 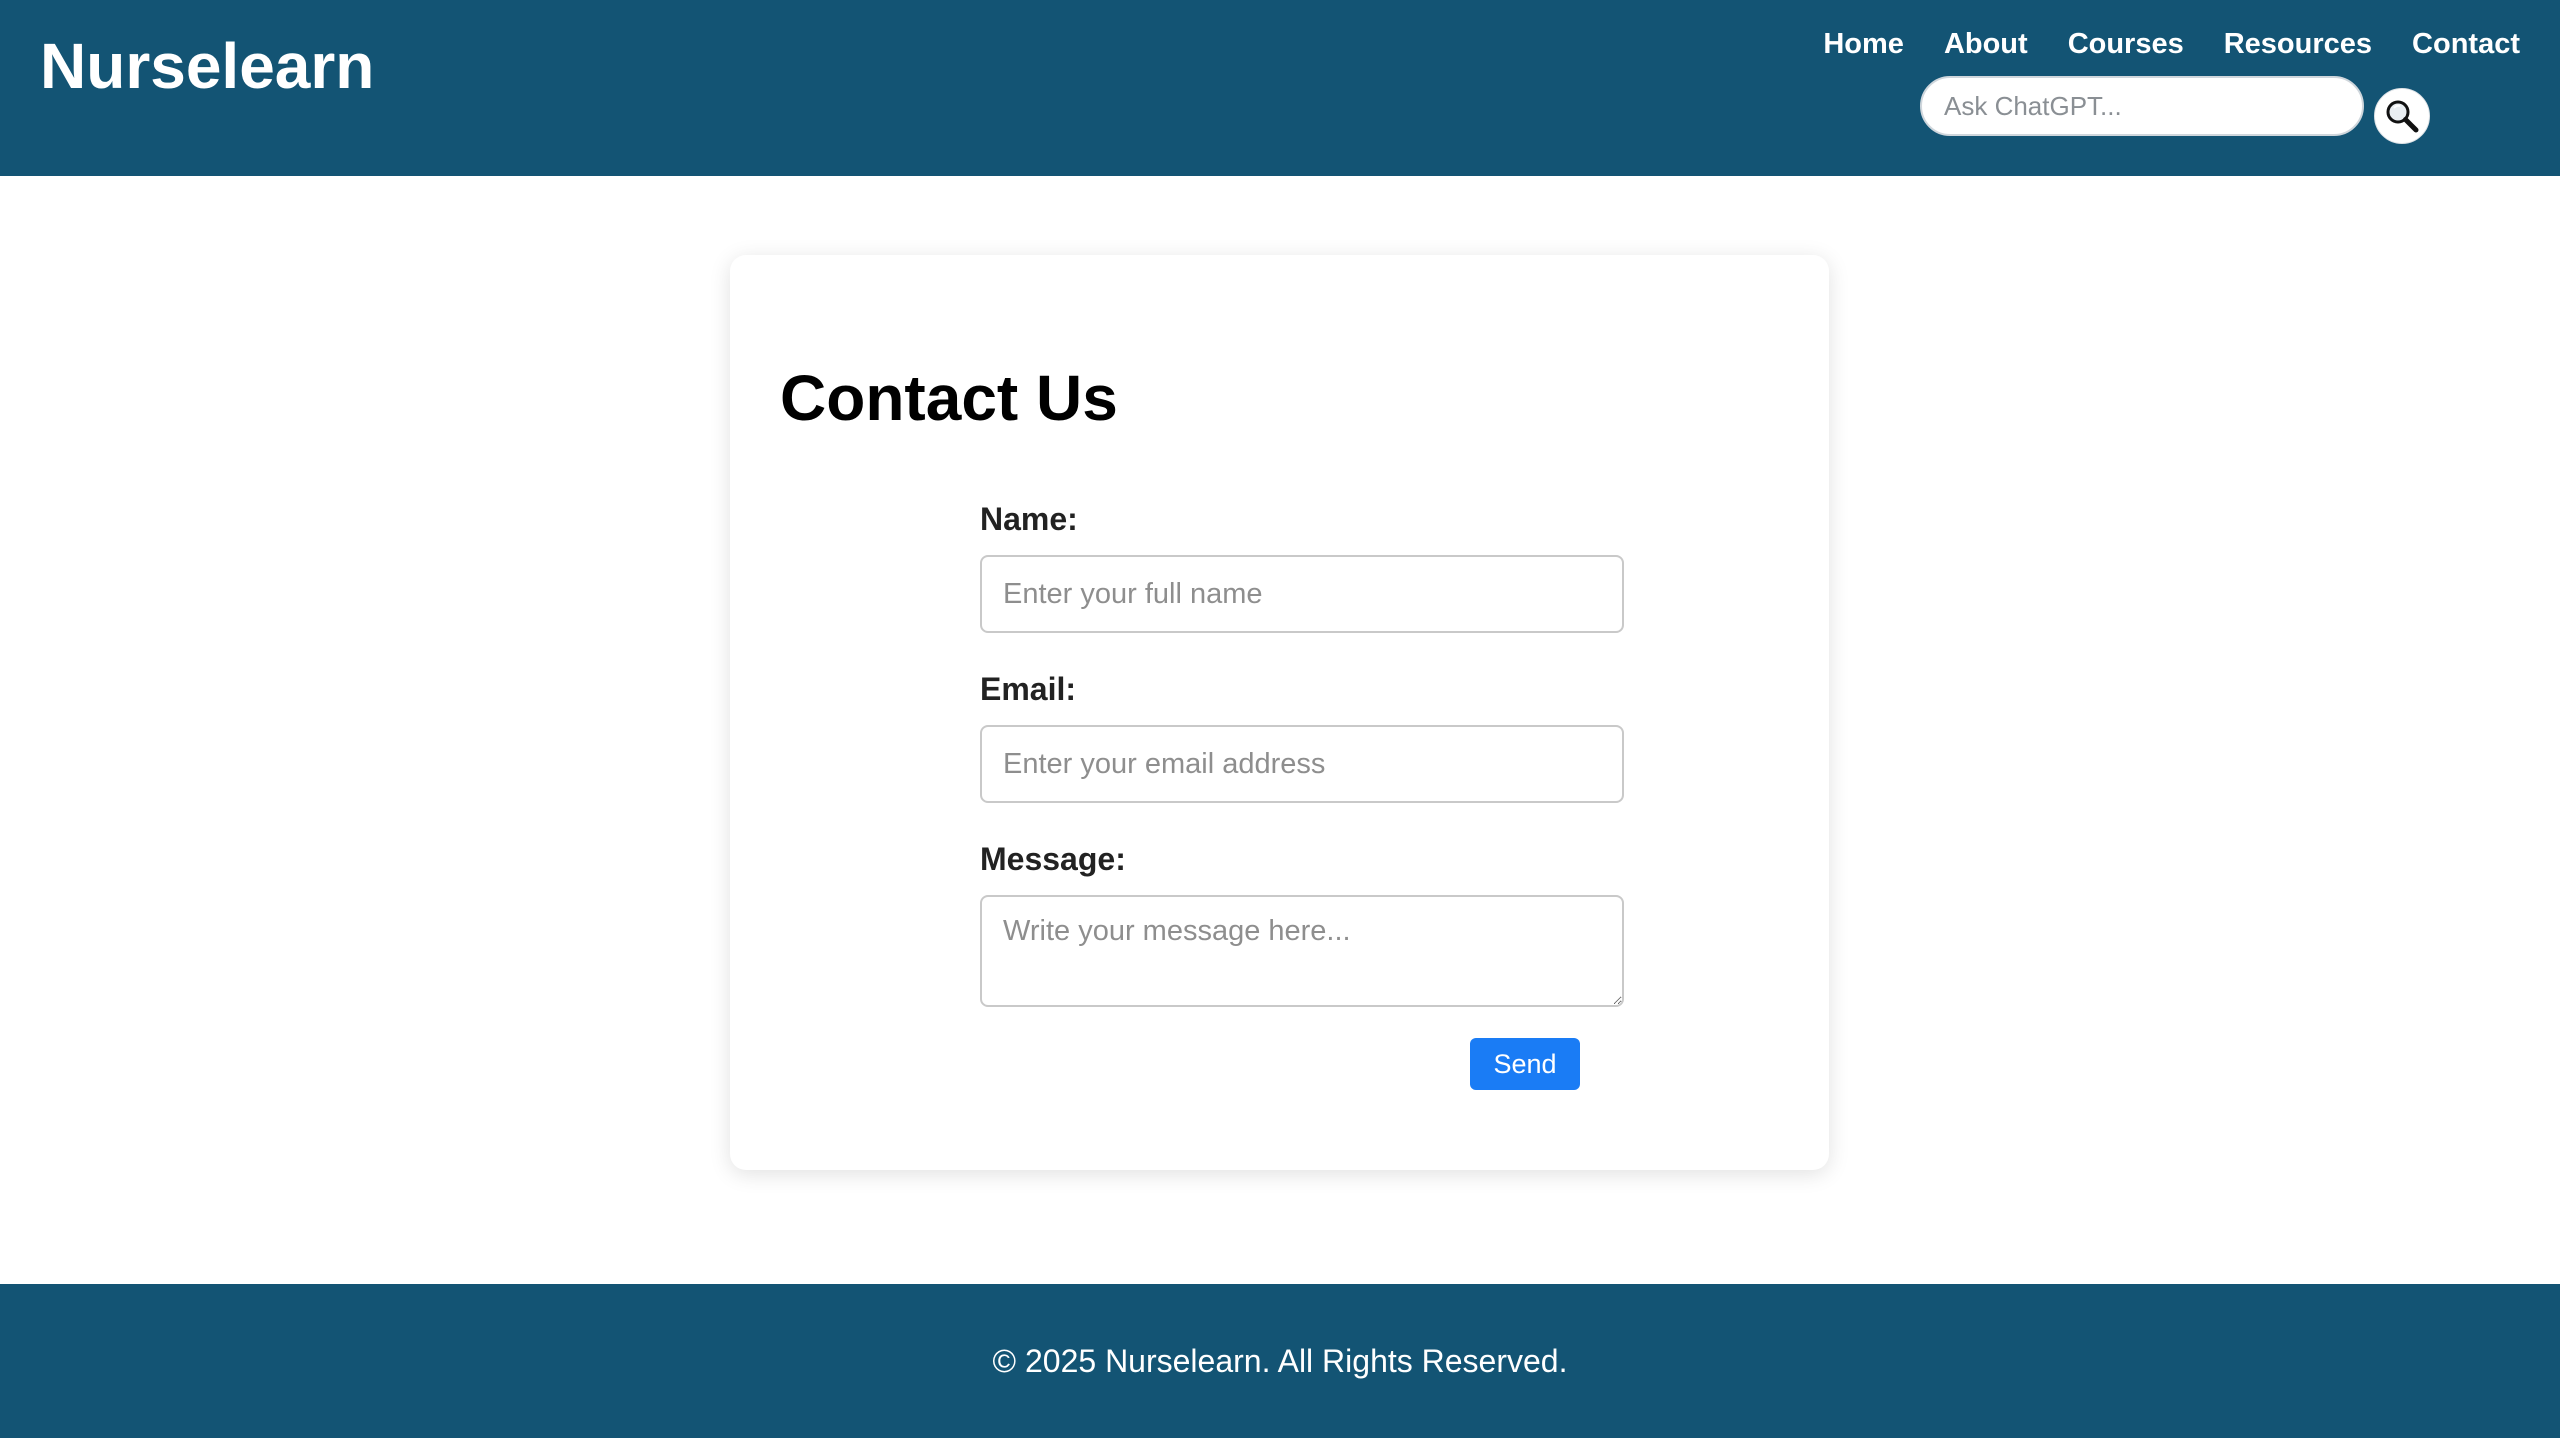 I want to click on nav-home-link: Home, so click(x=1863, y=44).